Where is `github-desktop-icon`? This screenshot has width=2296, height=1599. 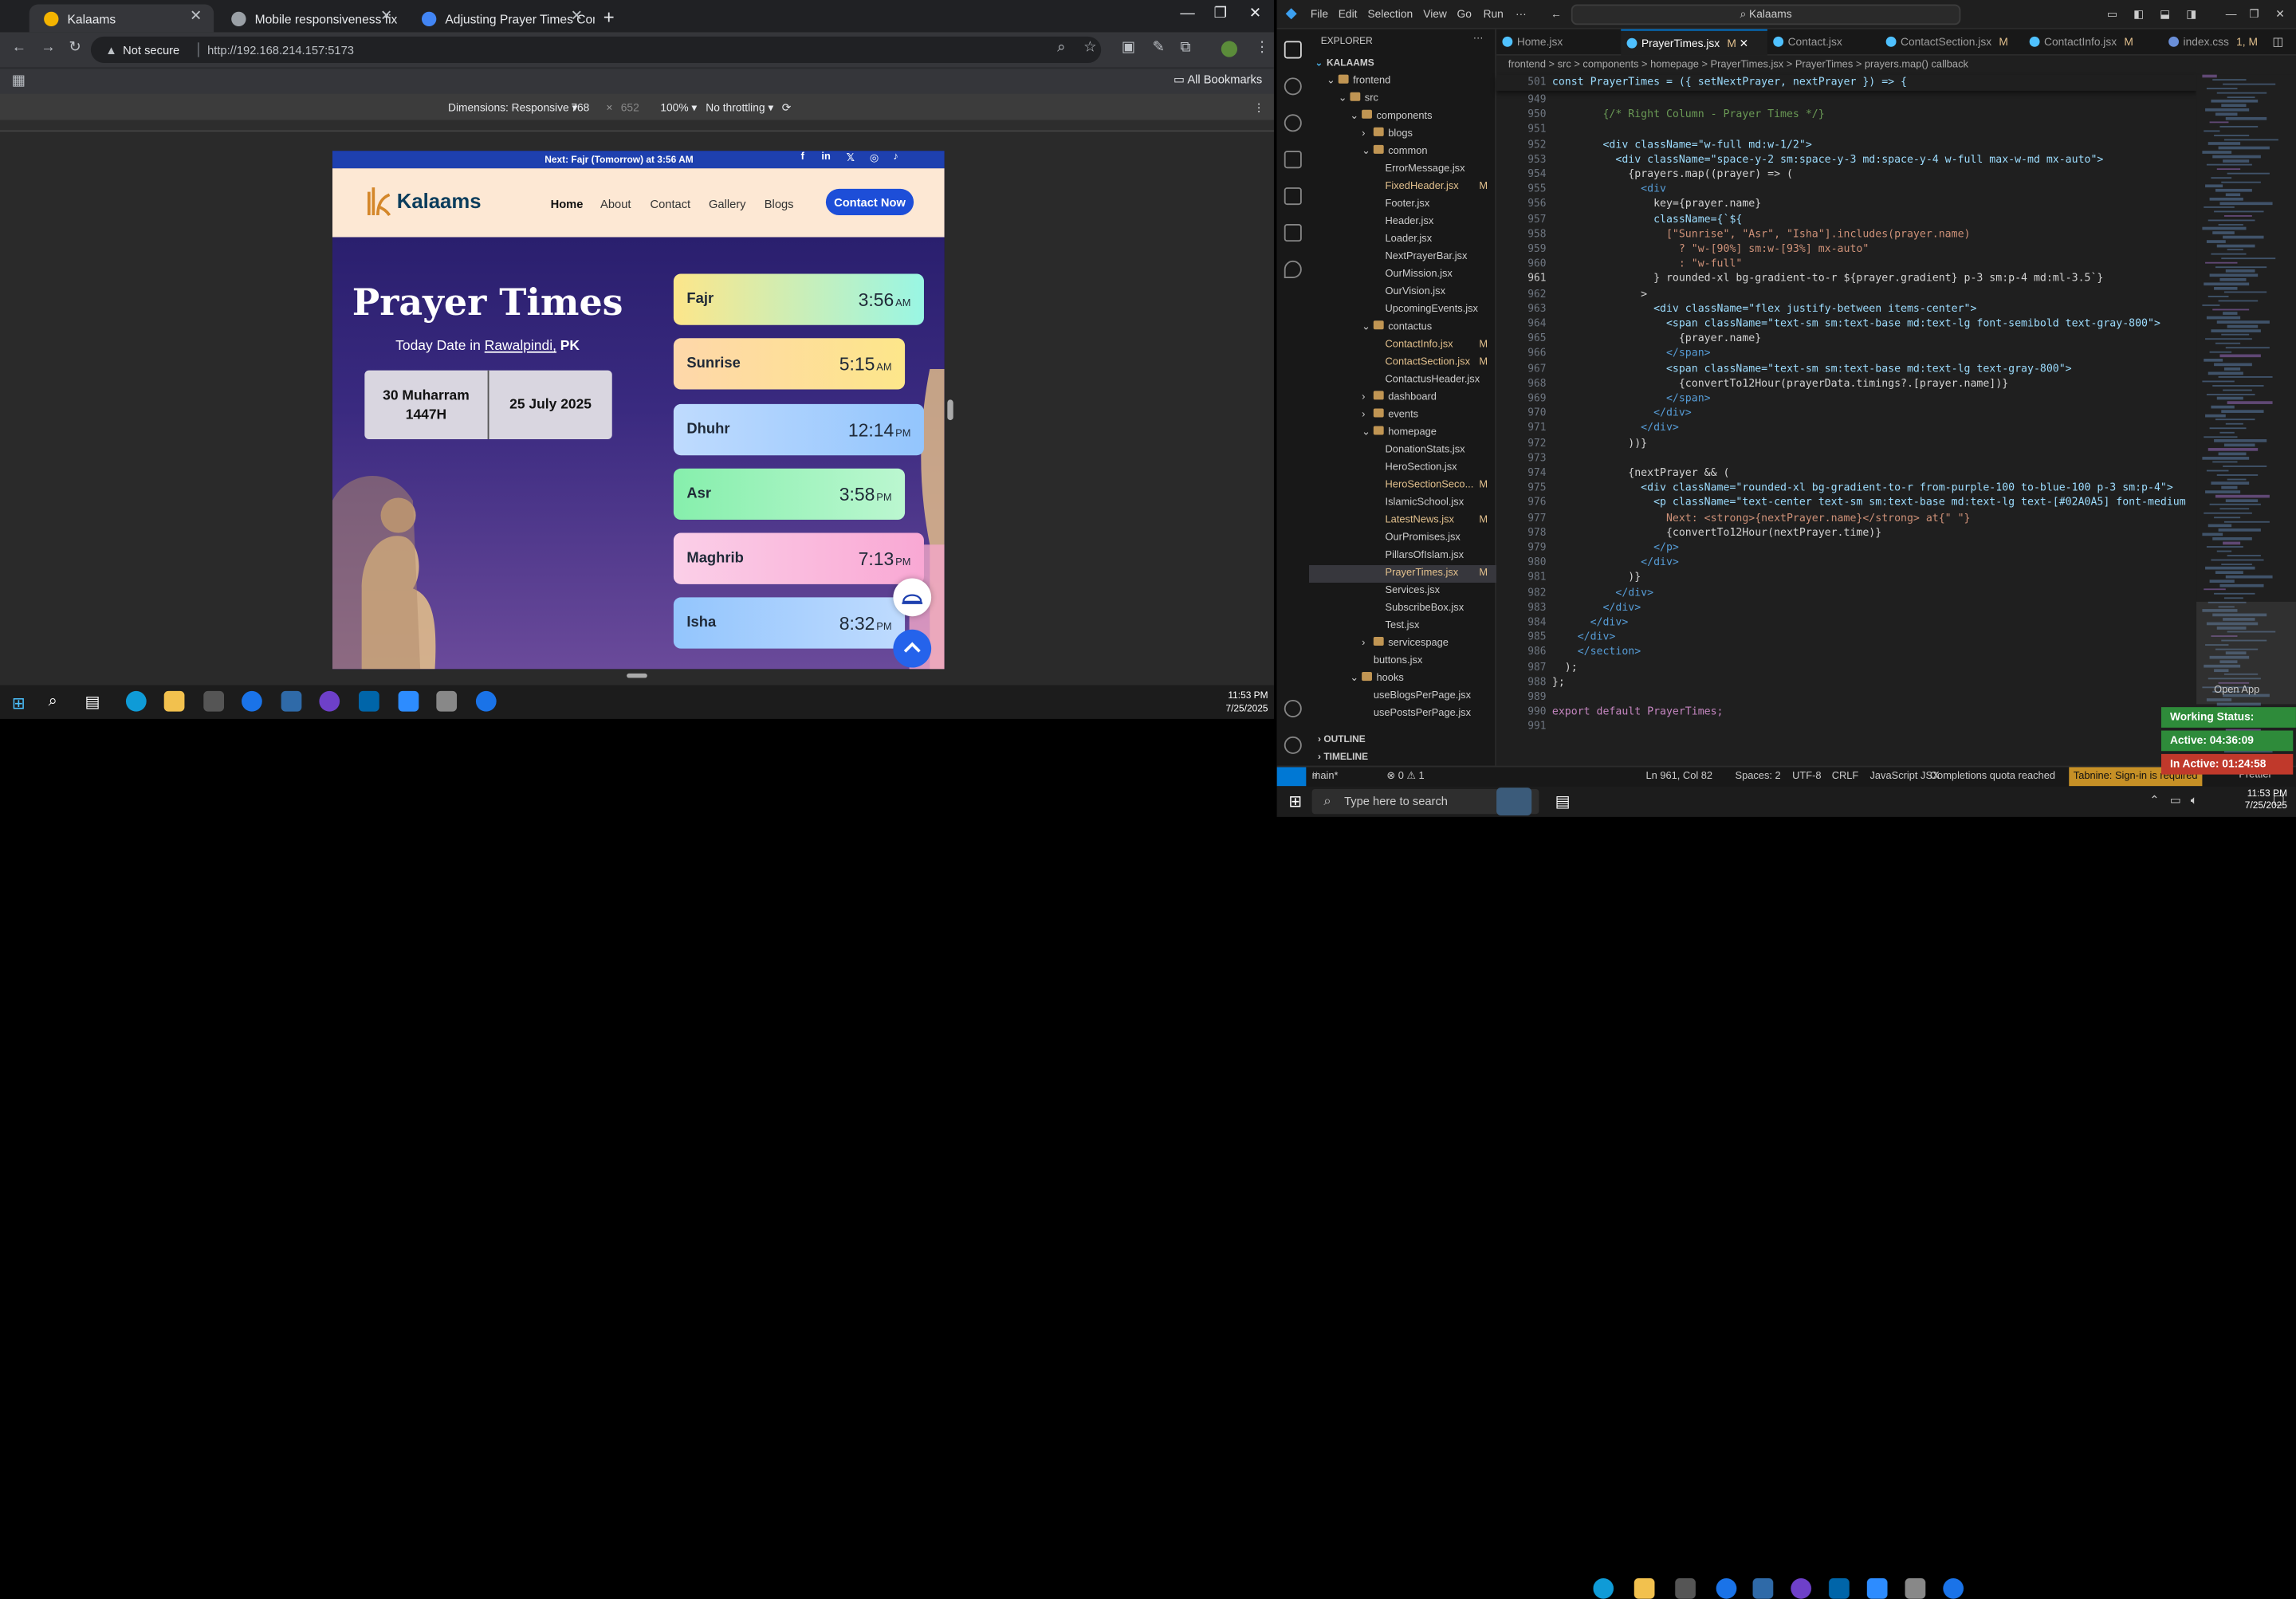 github-desktop-icon is located at coordinates (1801, 1588).